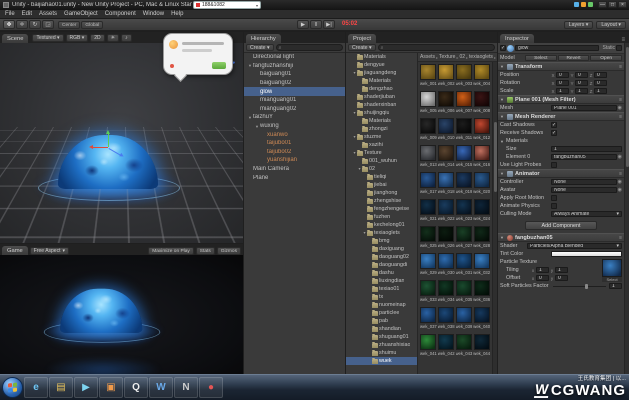 The height and width of the screenshot is (400, 629). Describe the element at coordinates (316, 24) in the screenshot. I see `pause-button: ‖` at that location.